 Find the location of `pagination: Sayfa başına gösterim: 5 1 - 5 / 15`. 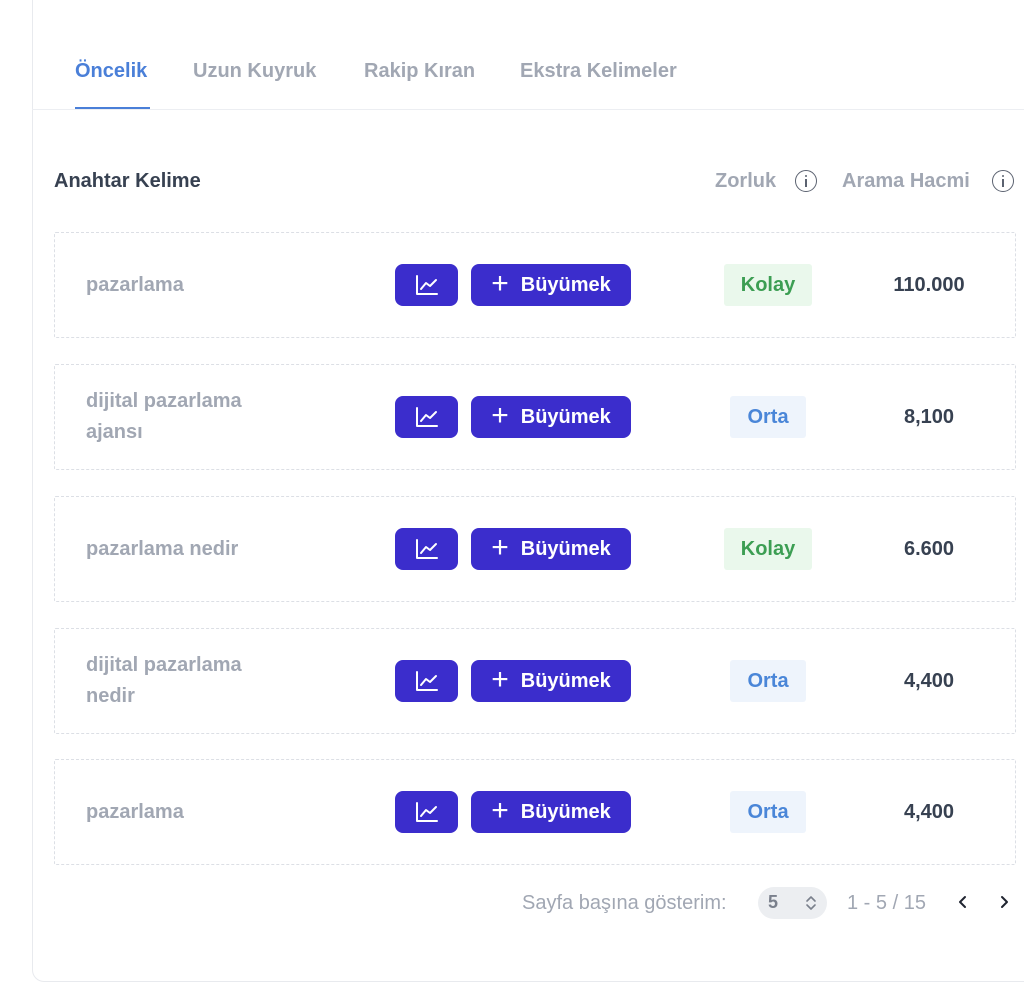

pagination: Sayfa başına gösterim: 5 1 - 5 / 15 is located at coordinates (512, 903).